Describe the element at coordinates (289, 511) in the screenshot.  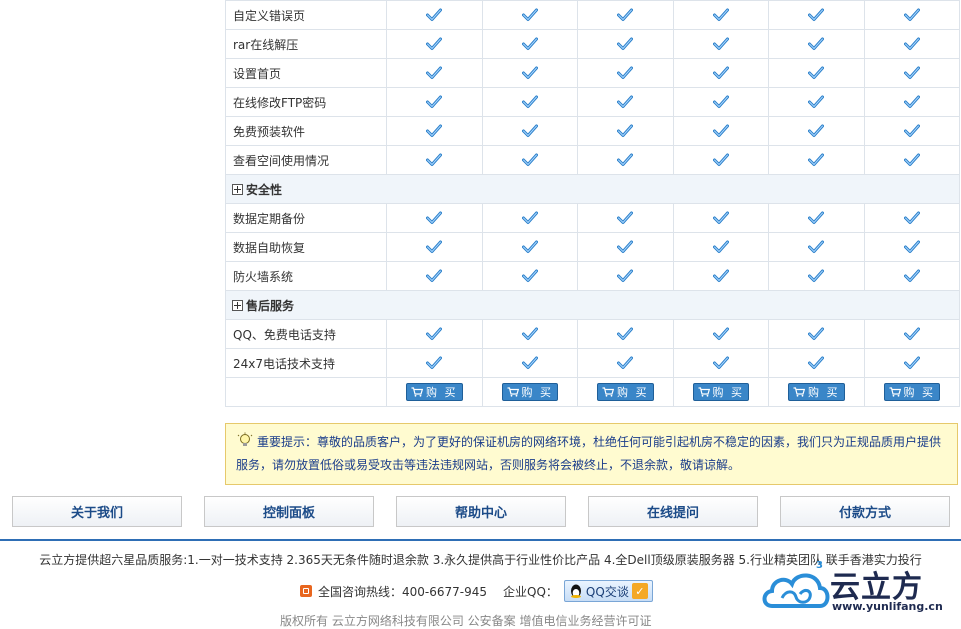
I see `nav-control-panel-button: 控制面板` at that location.